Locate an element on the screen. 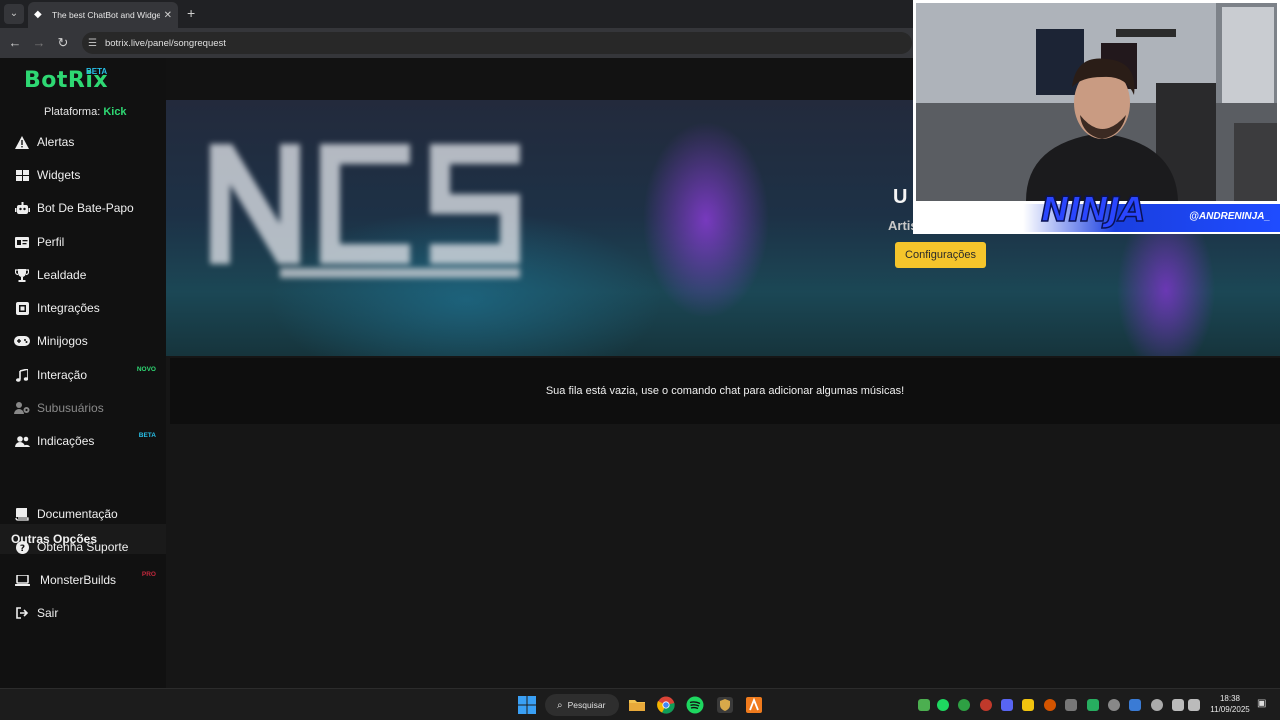  sidebar-item-label: Obtenha Suporte is located at coordinates (83, 547).